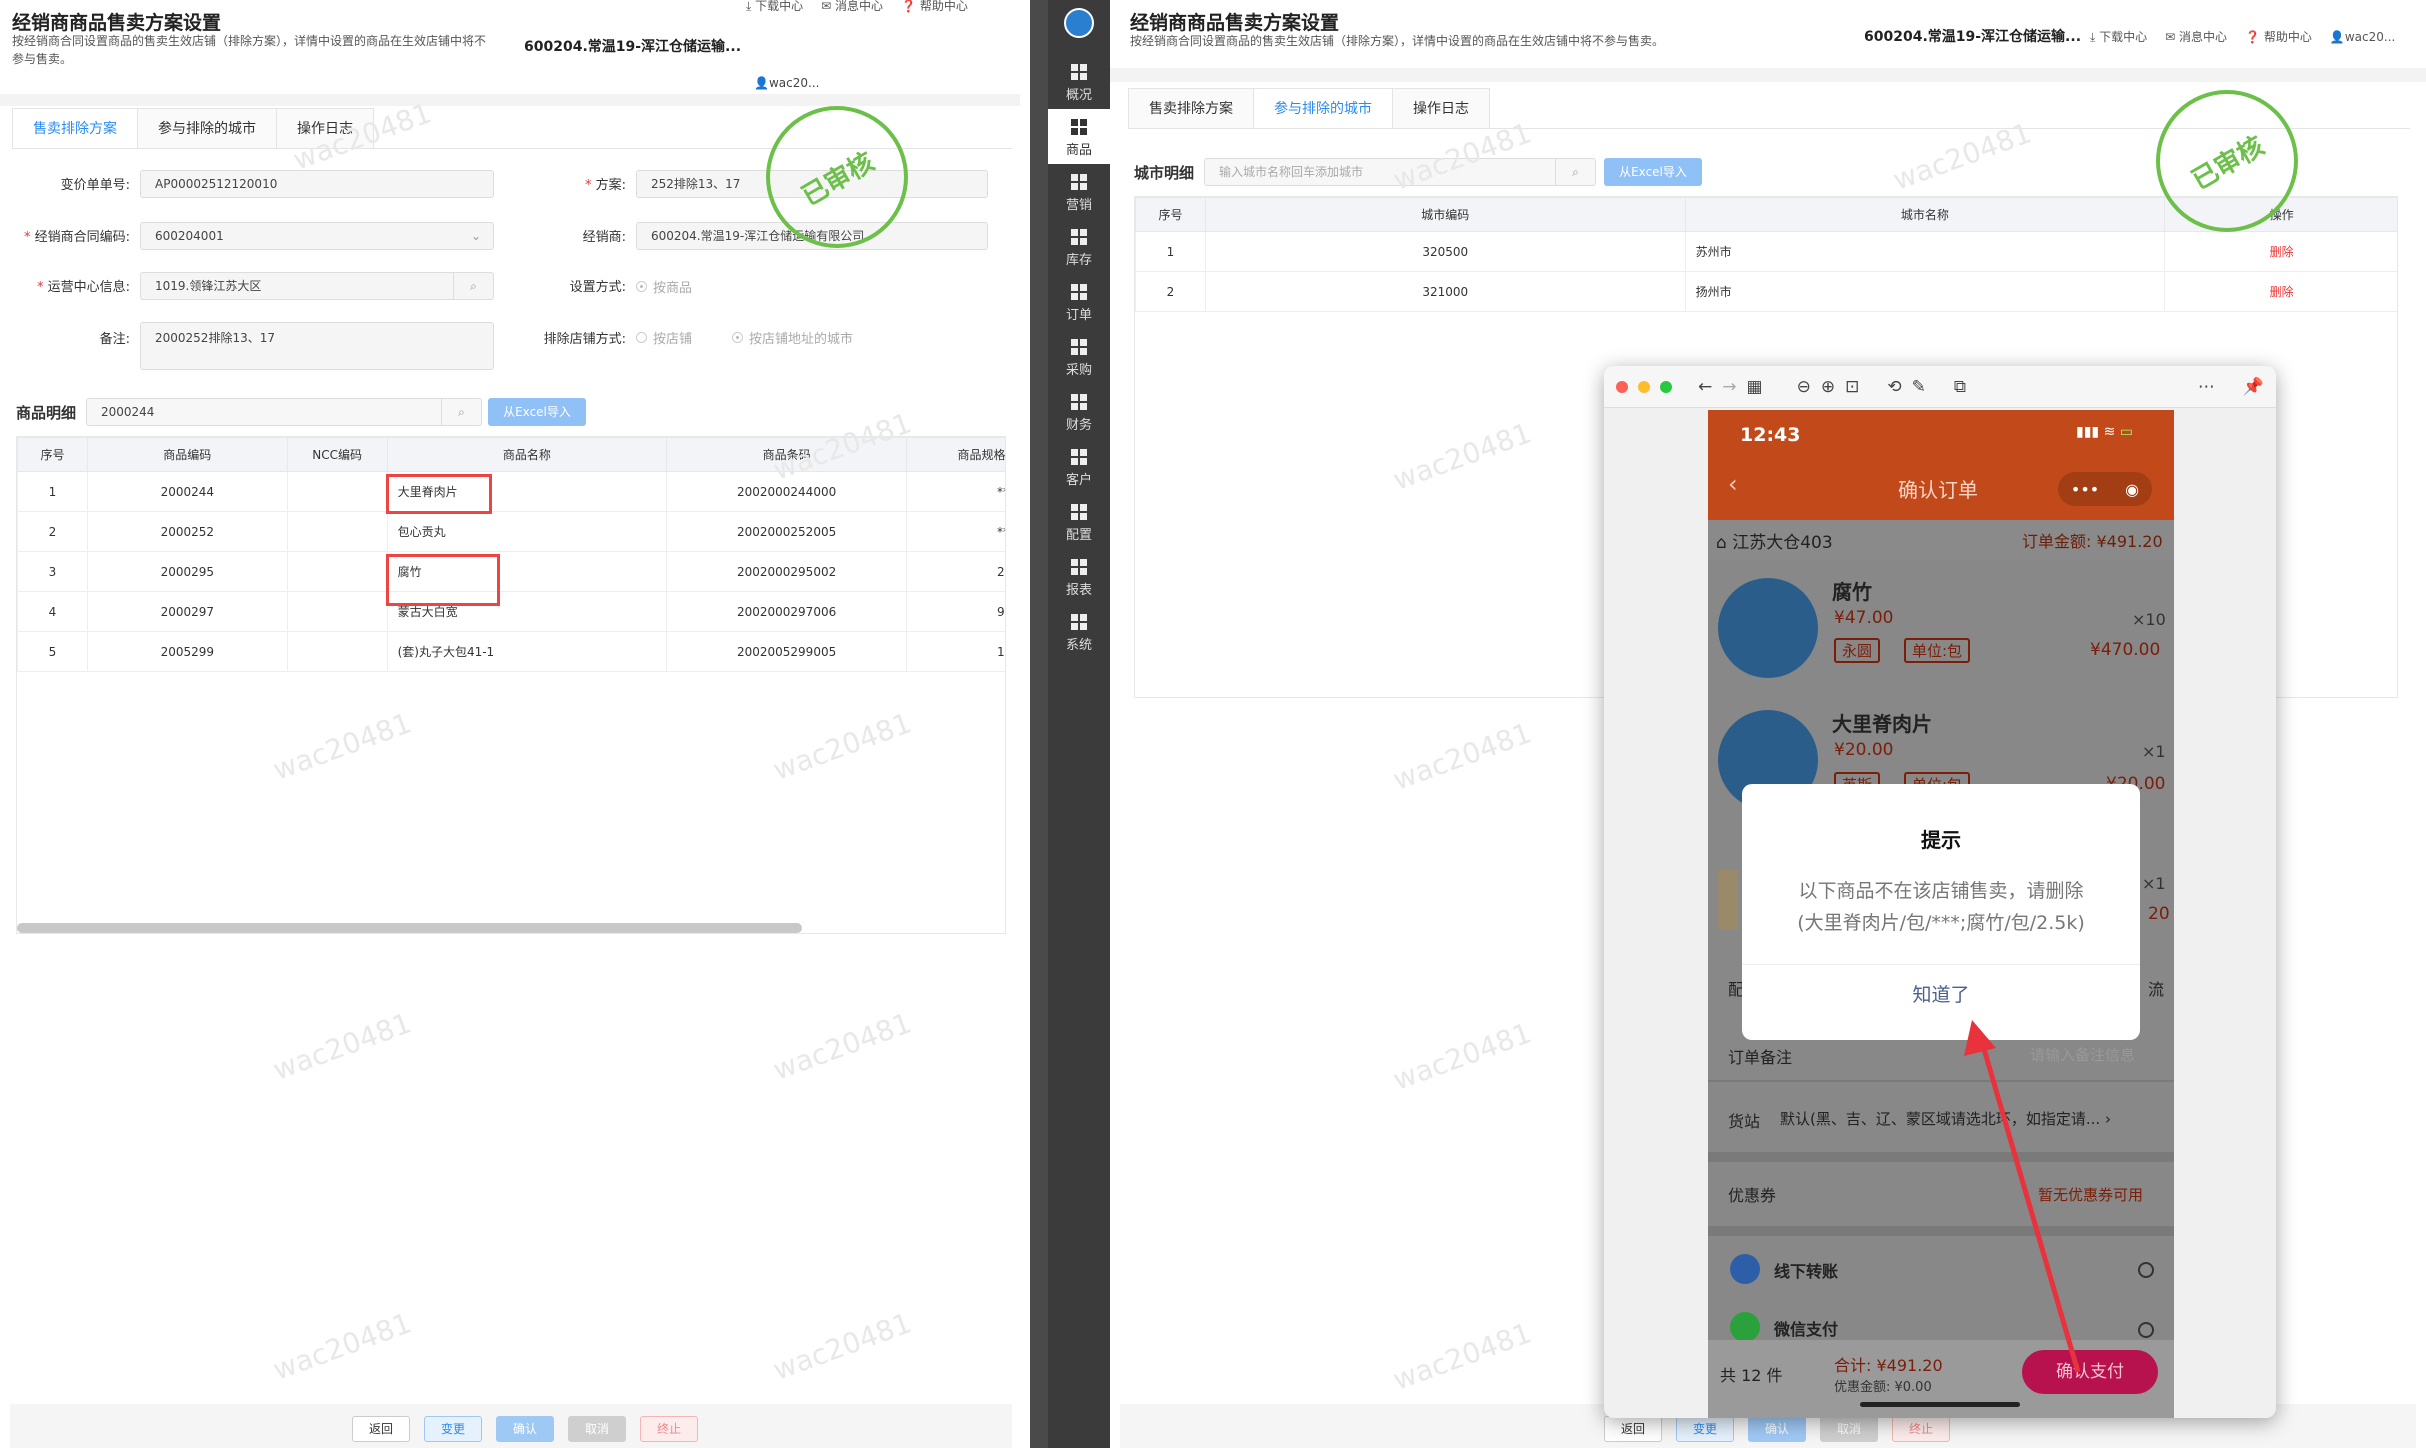 Image resolution: width=2426 pixels, height=1448 pixels. What do you see at coordinates (1770, 435) in the screenshot?
I see `status-time: 12:43` at bounding box center [1770, 435].